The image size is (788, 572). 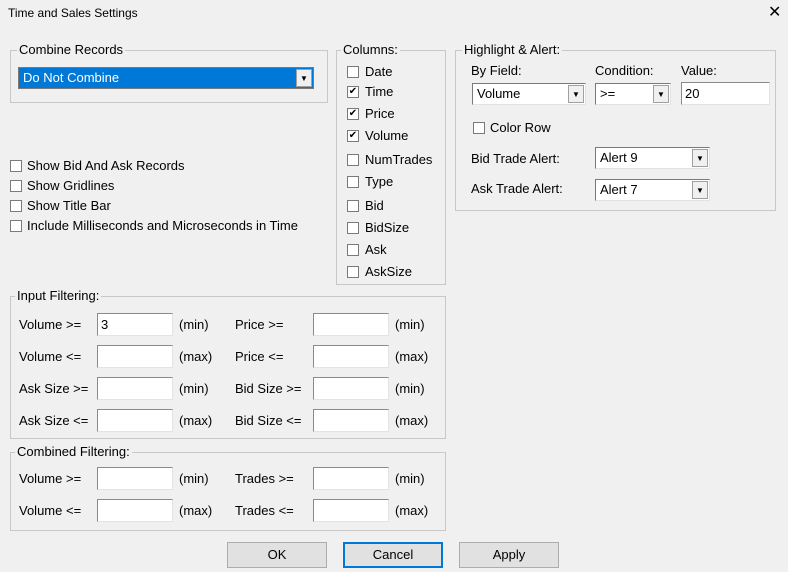 What do you see at coordinates (268, 420) in the screenshot?
I see `filter-label: Bid Size <=` at bounding box center [268, 420].